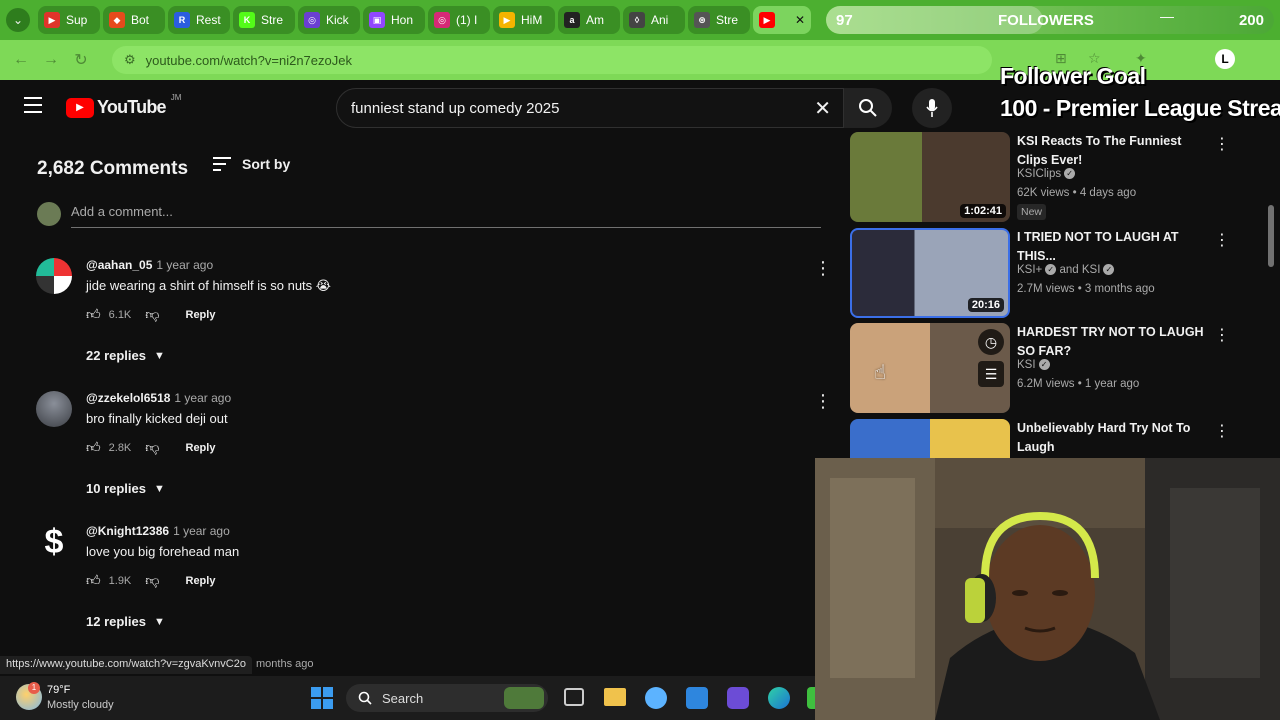 This screenshot has width=1280, height=720. What do you see at coordinates (247, 20) in the screenshot?
I see `tab-favicon-icon: K` at bounding box center [247, 20].